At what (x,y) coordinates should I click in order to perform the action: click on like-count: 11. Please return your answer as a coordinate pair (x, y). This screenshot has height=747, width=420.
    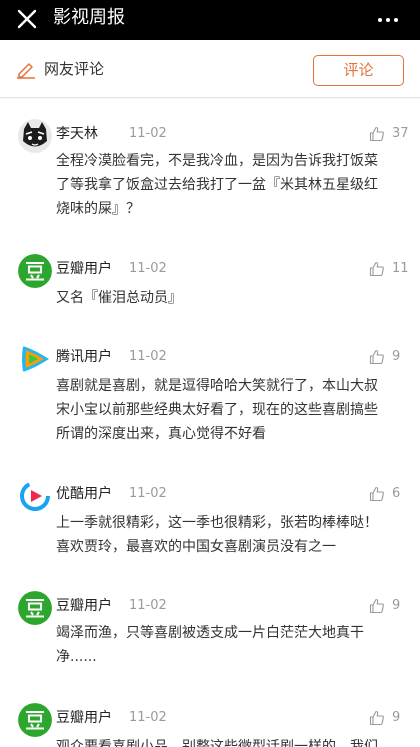
    Looking at the image, I should click on (400, 268).